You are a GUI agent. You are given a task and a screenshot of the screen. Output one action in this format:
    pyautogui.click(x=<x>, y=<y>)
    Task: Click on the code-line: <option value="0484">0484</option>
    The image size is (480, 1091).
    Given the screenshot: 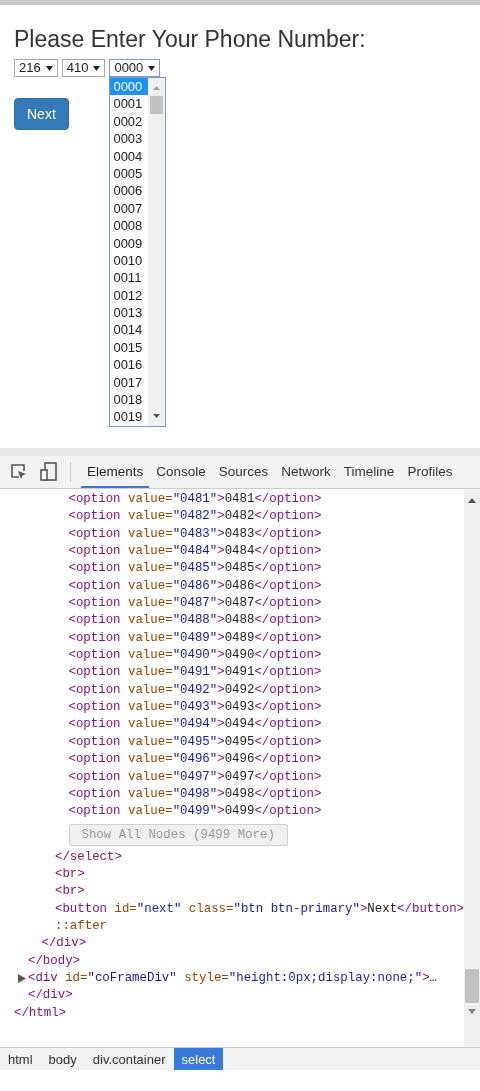 What is the action you would take?
    pyautogui.click(x=266, y=552)
    